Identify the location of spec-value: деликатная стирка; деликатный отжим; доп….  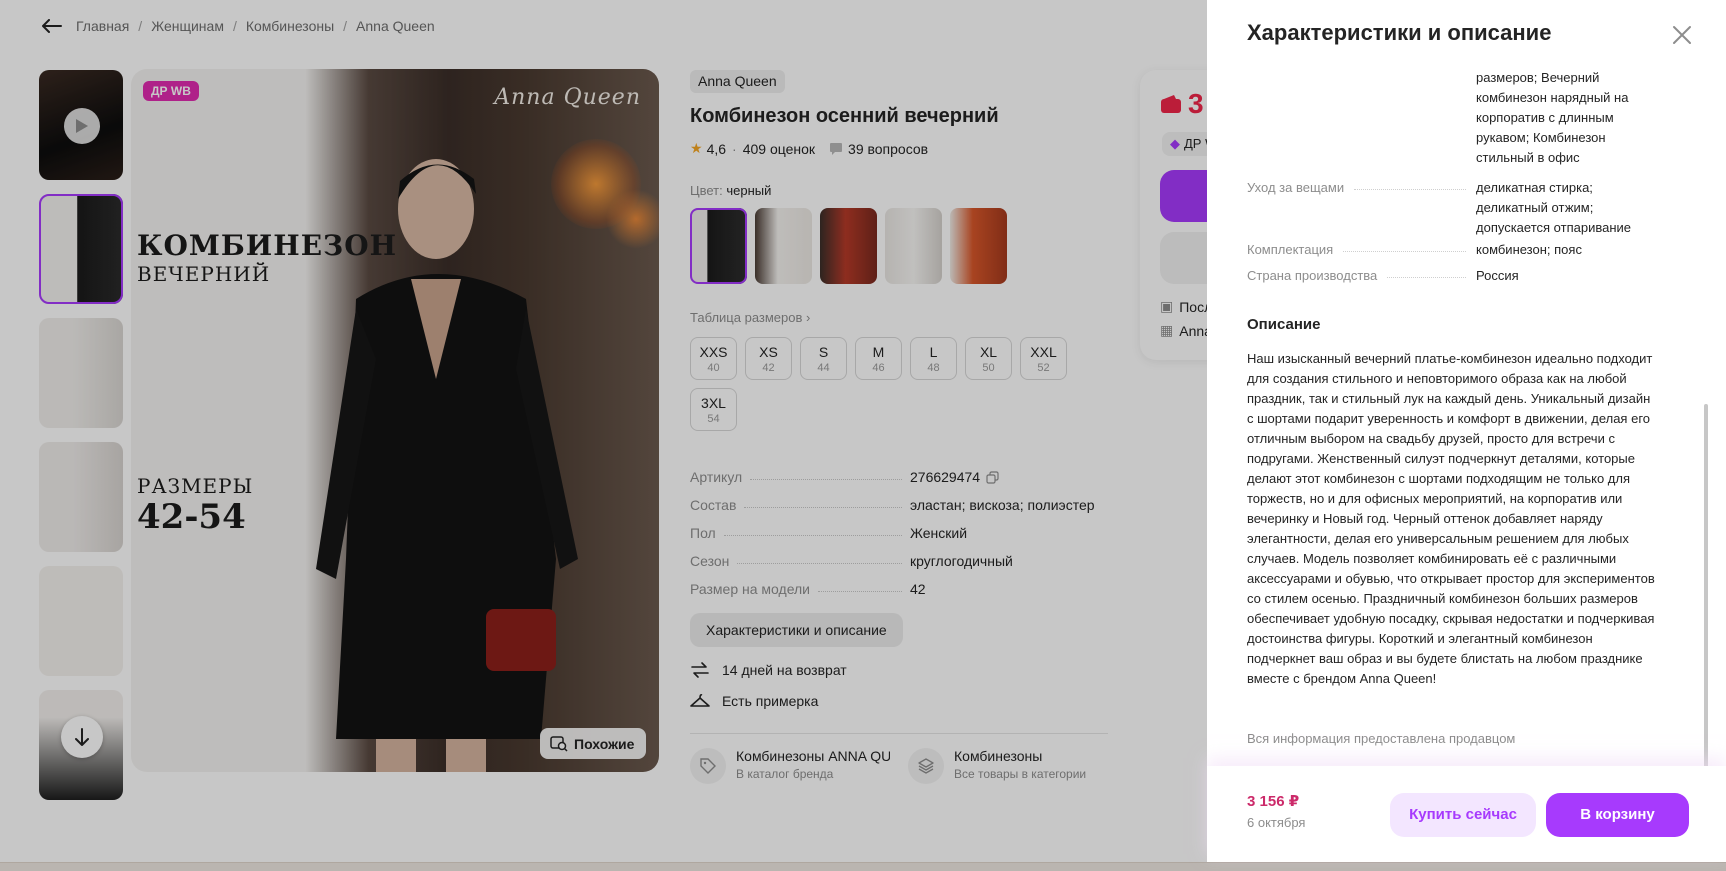
(1553, 207).